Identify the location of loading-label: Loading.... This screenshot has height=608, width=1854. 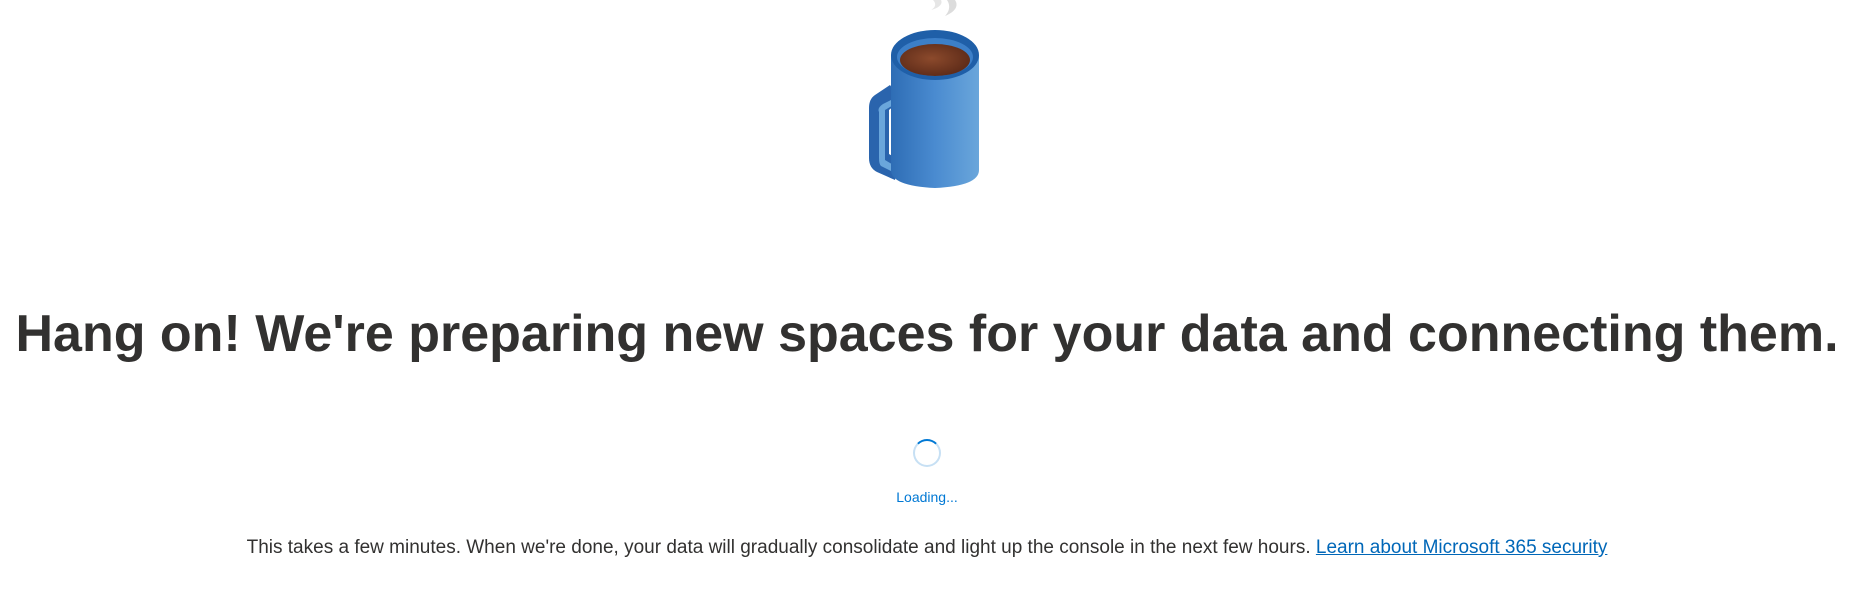
(927, 497).